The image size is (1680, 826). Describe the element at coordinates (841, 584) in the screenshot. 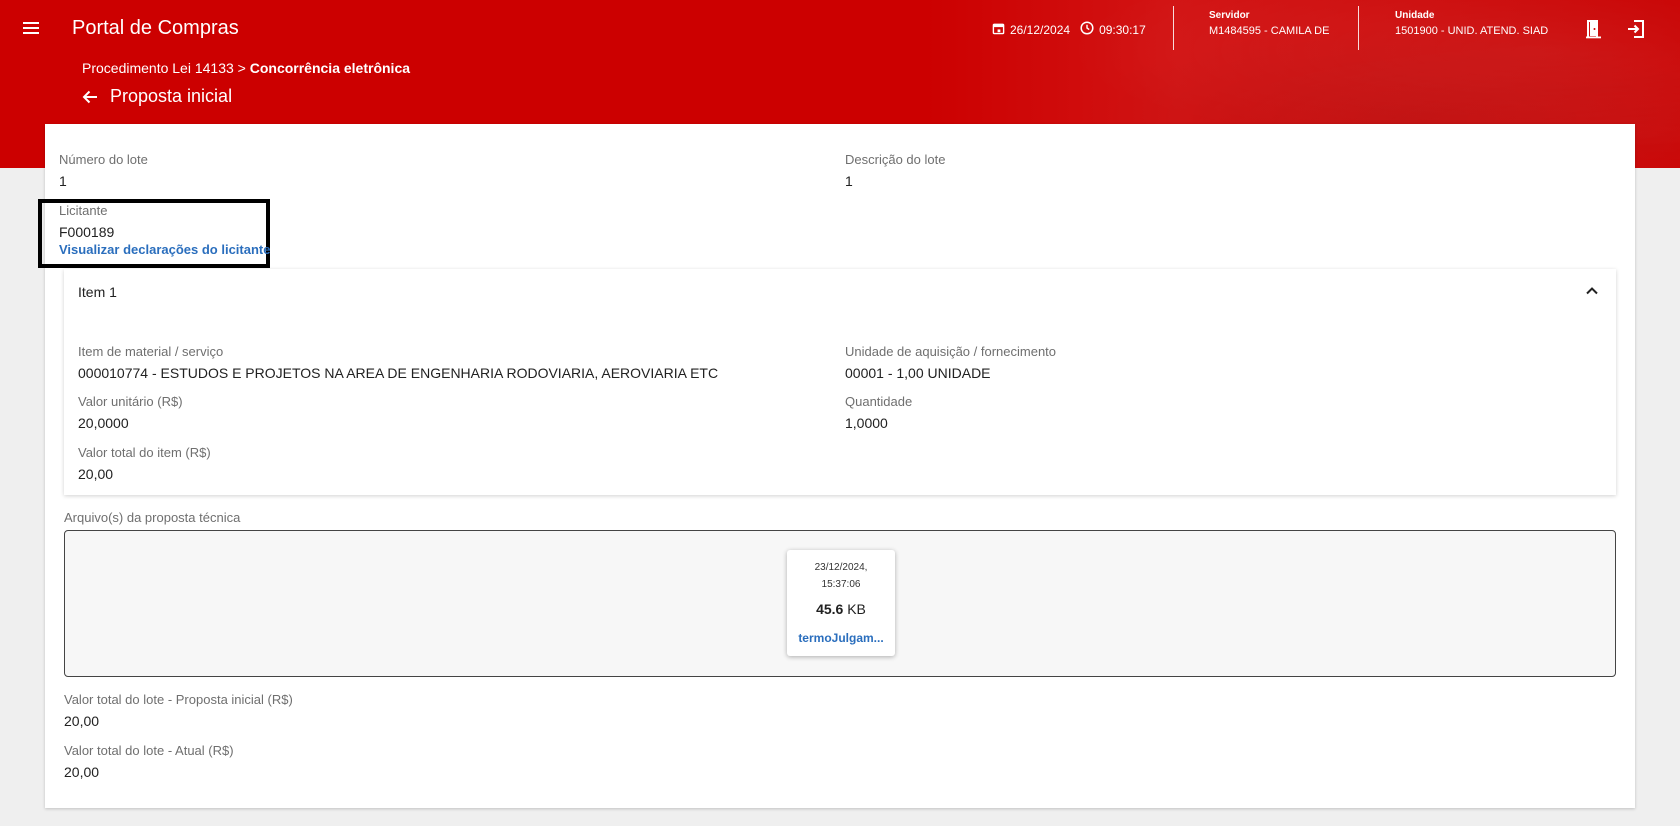

I see `file-time: 15:37:06` at that location.